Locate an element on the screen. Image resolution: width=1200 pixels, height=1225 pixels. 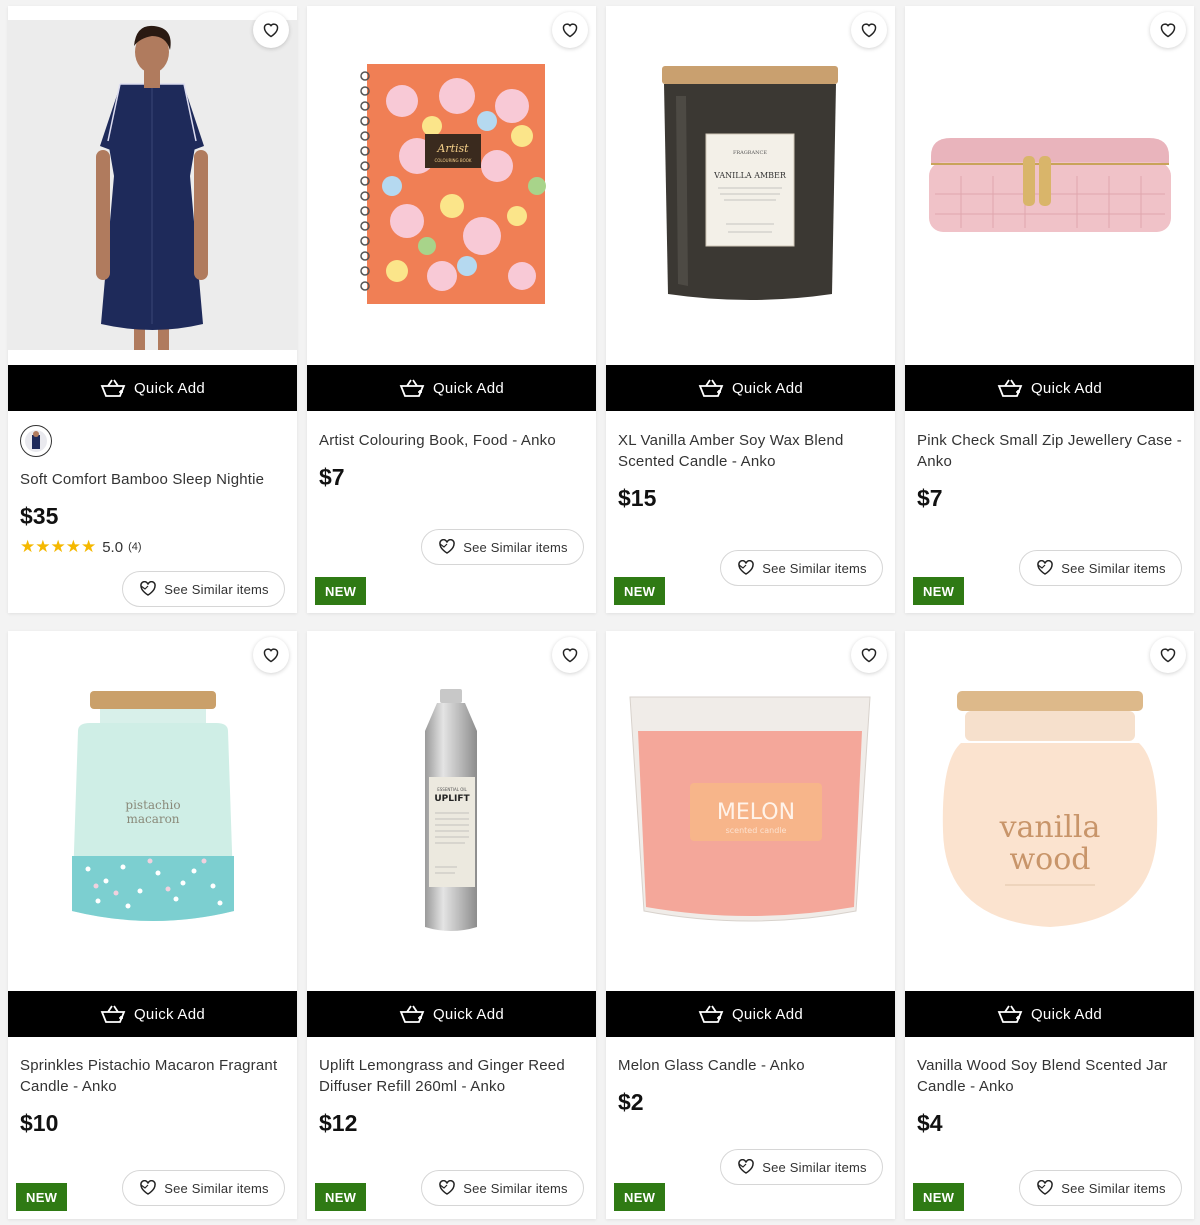
bottle-label: UPLIFT is located at coordinates (452, 799).